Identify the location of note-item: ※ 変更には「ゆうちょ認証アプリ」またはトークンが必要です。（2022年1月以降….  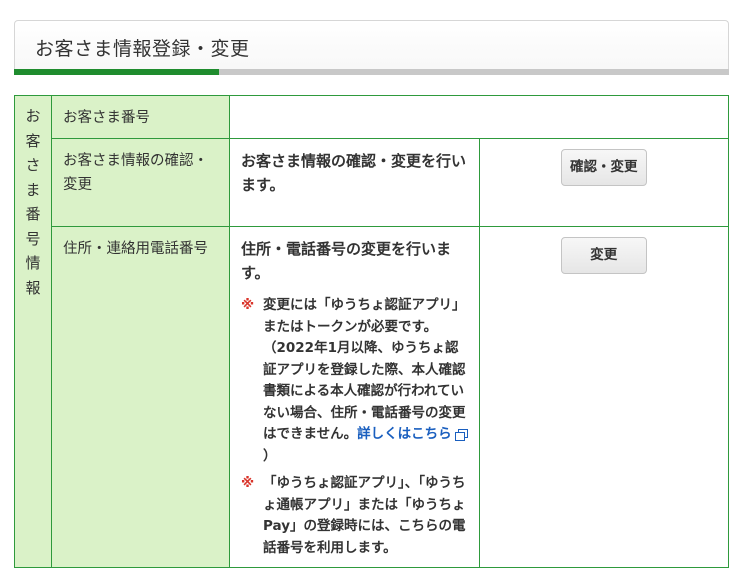
(355, 381).